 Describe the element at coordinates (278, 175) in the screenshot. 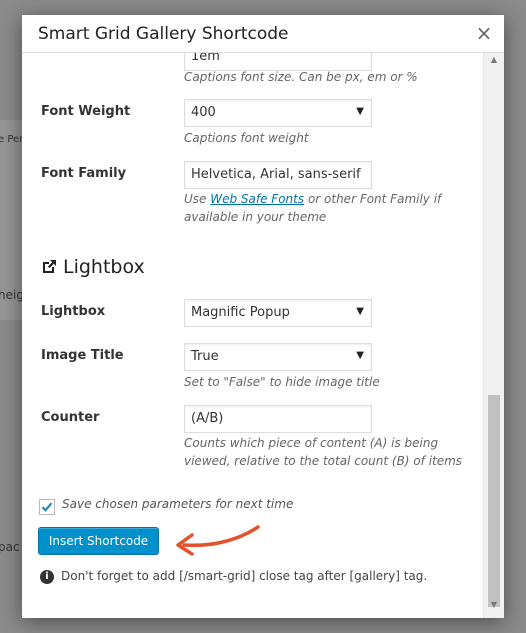

I see `font-family-input: Helvetica, Arial, sans-serif` at that location.